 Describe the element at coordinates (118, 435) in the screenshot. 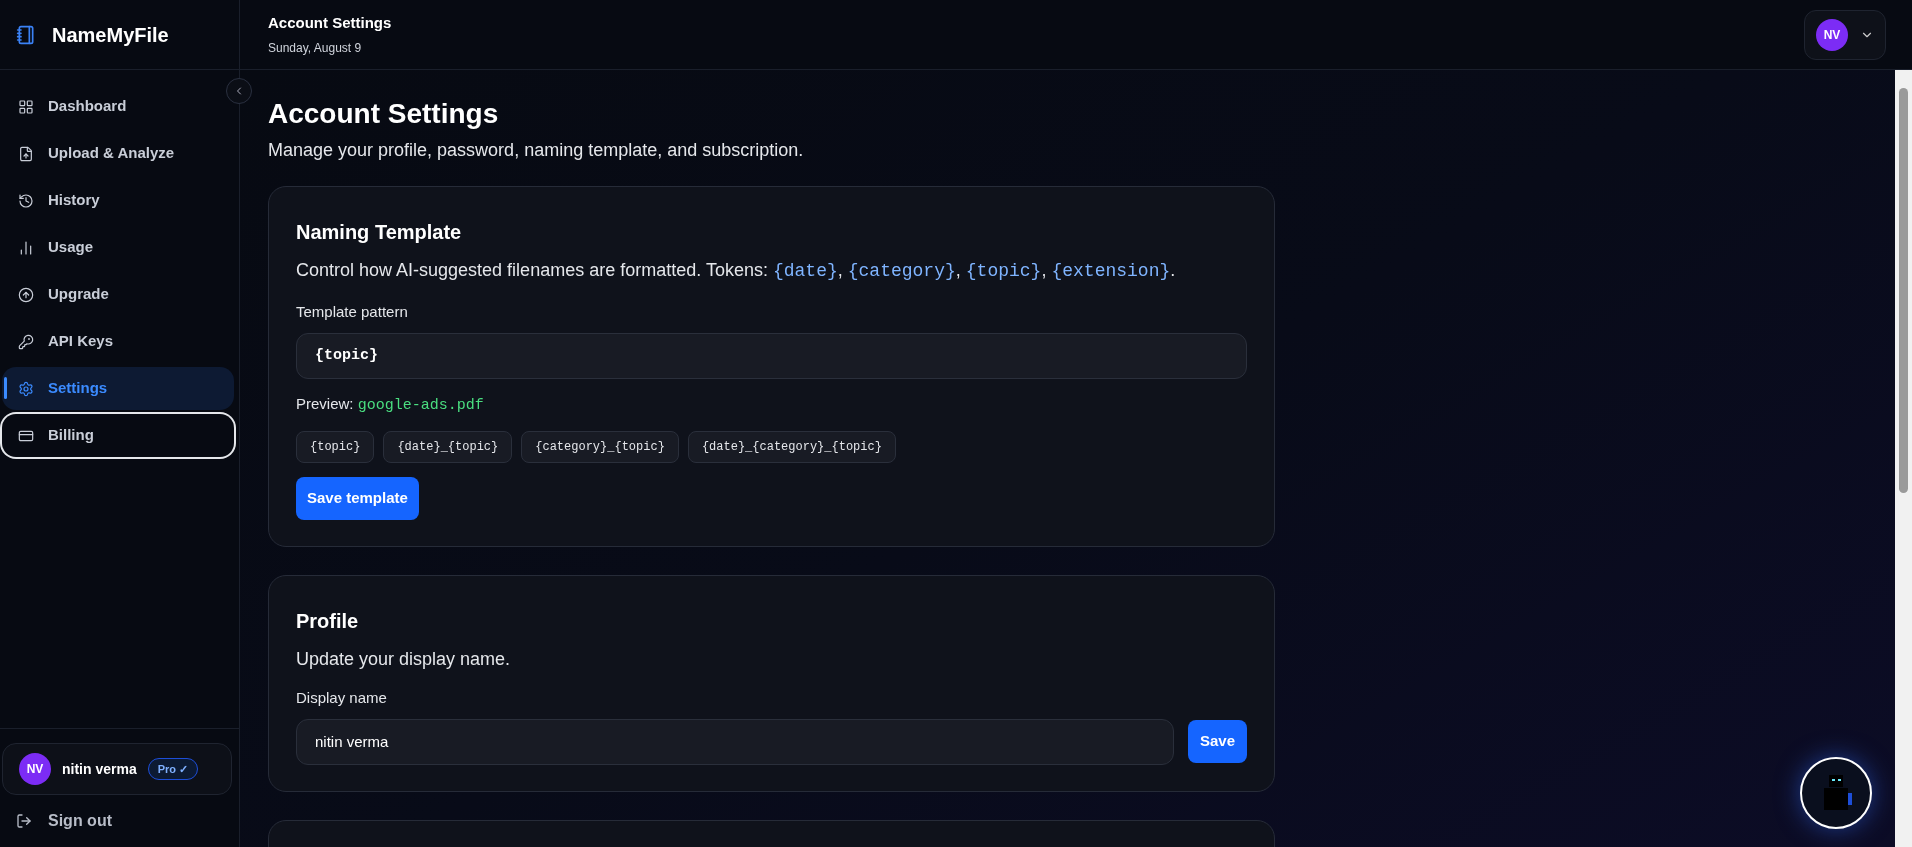

I see `nav-item: Billing` at that location.